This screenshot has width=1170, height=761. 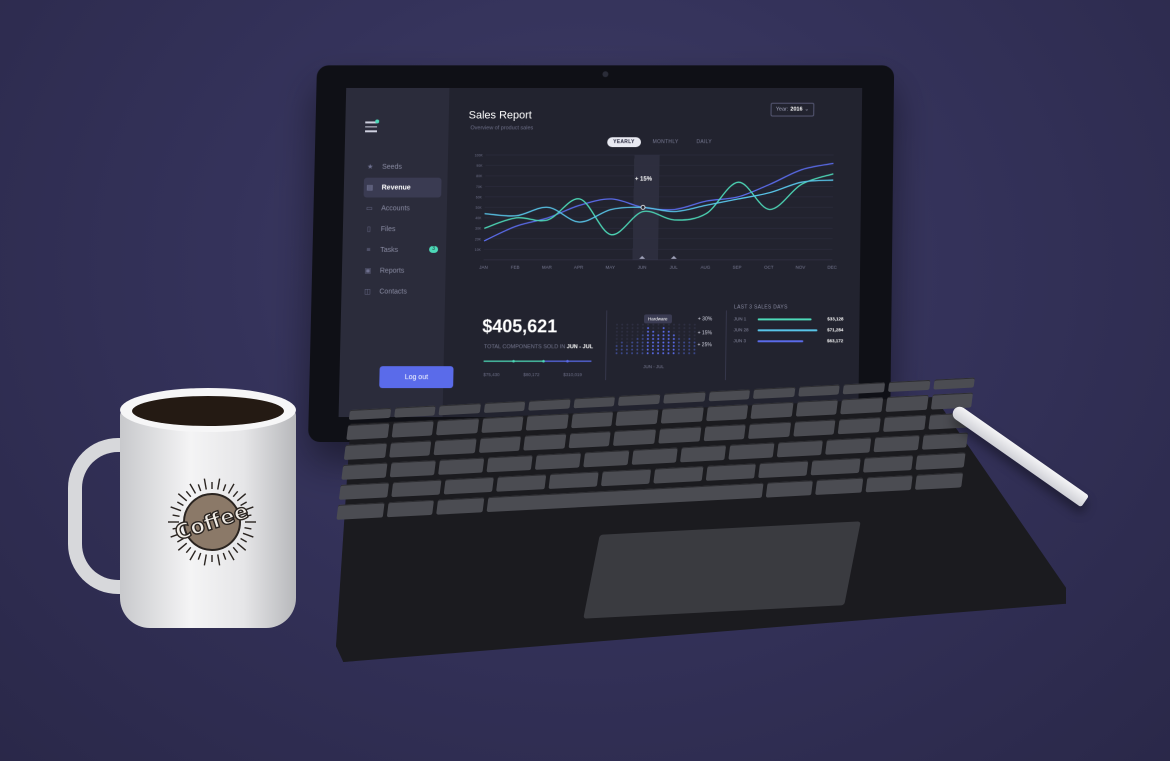 I want to click on percent-change: + 25%, so click(x=704, y=345).